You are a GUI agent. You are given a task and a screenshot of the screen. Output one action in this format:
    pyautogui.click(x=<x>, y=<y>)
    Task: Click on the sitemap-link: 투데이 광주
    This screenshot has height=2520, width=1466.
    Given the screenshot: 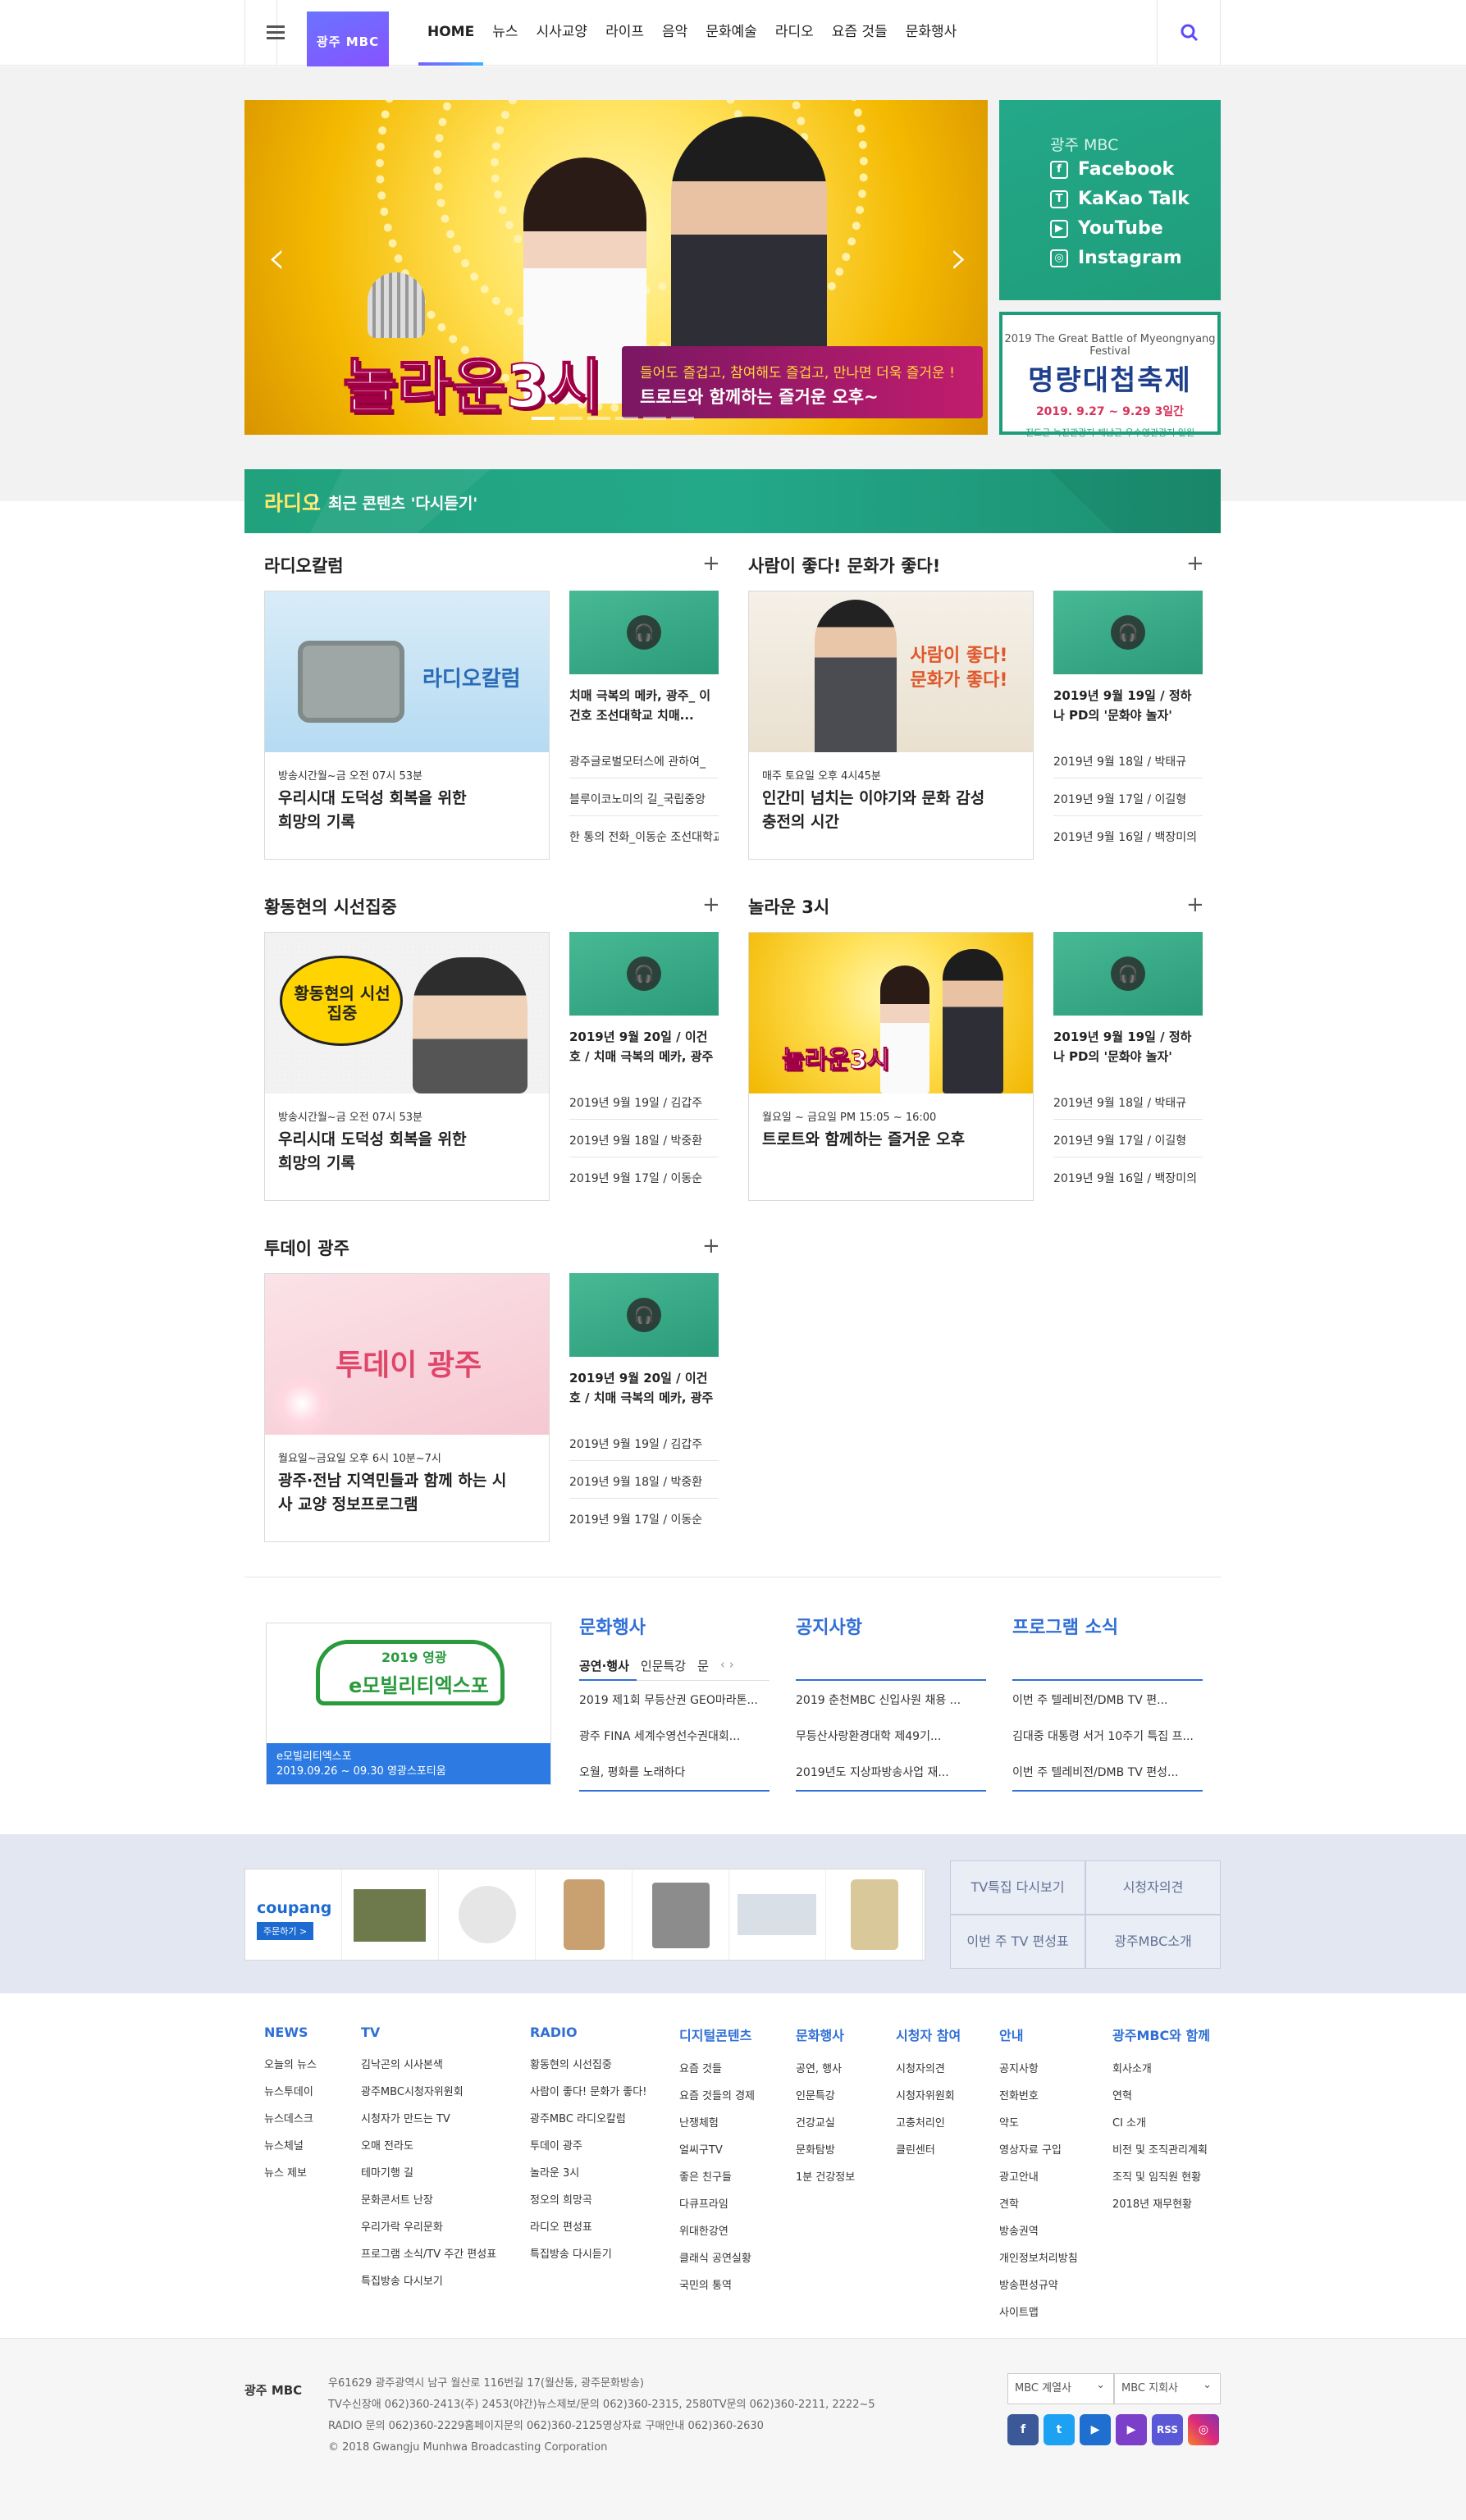 What is the action you would take?
    pyautogui.click(x=588, y=2146)
    